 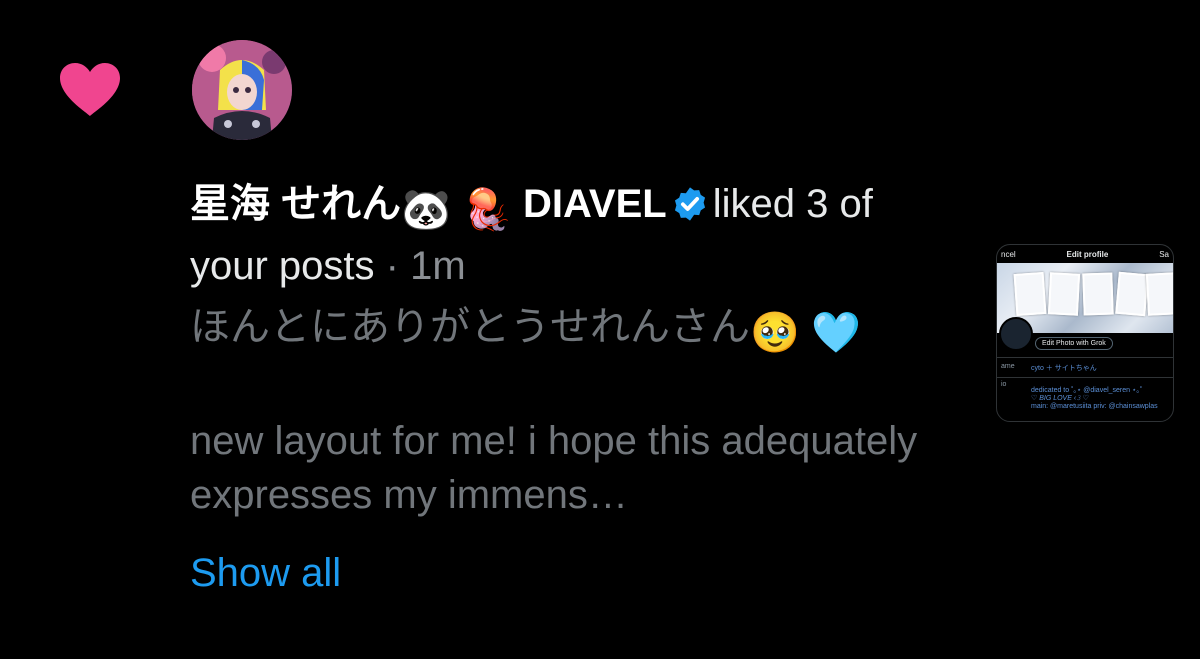 What do you see at coordinates (470, 327) in the screenshot?
I see `post-line-japanese: ほんとにありがとうせれんさん` at bounding box center [470, 327].